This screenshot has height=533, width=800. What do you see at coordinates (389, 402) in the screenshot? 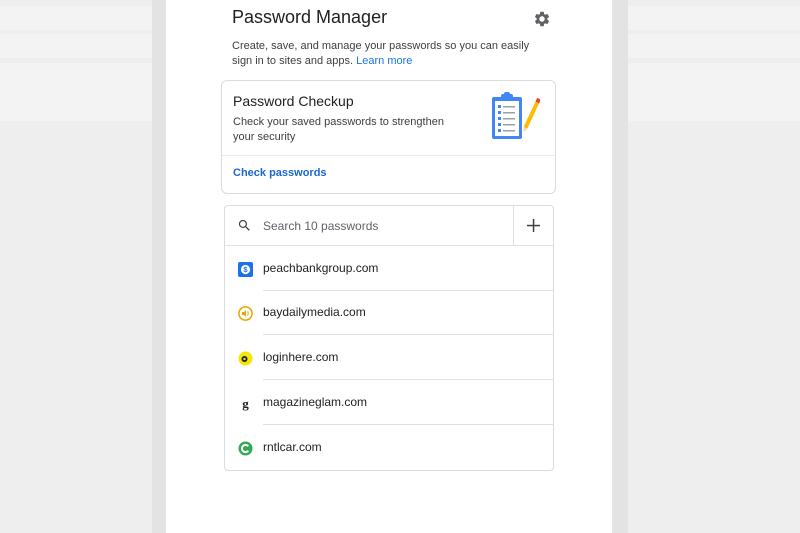
I see `password-list-item: g magazineglam.com` at bounding box center [389, 402].